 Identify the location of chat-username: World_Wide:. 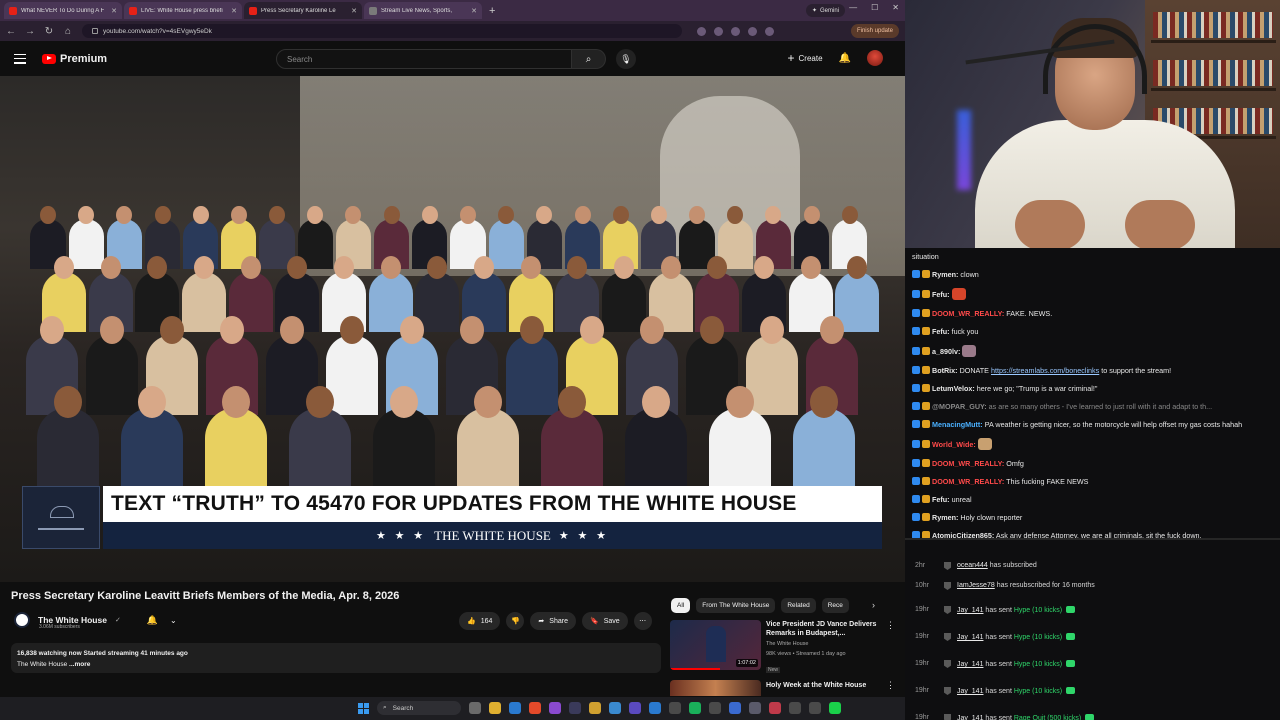
(954, 444).